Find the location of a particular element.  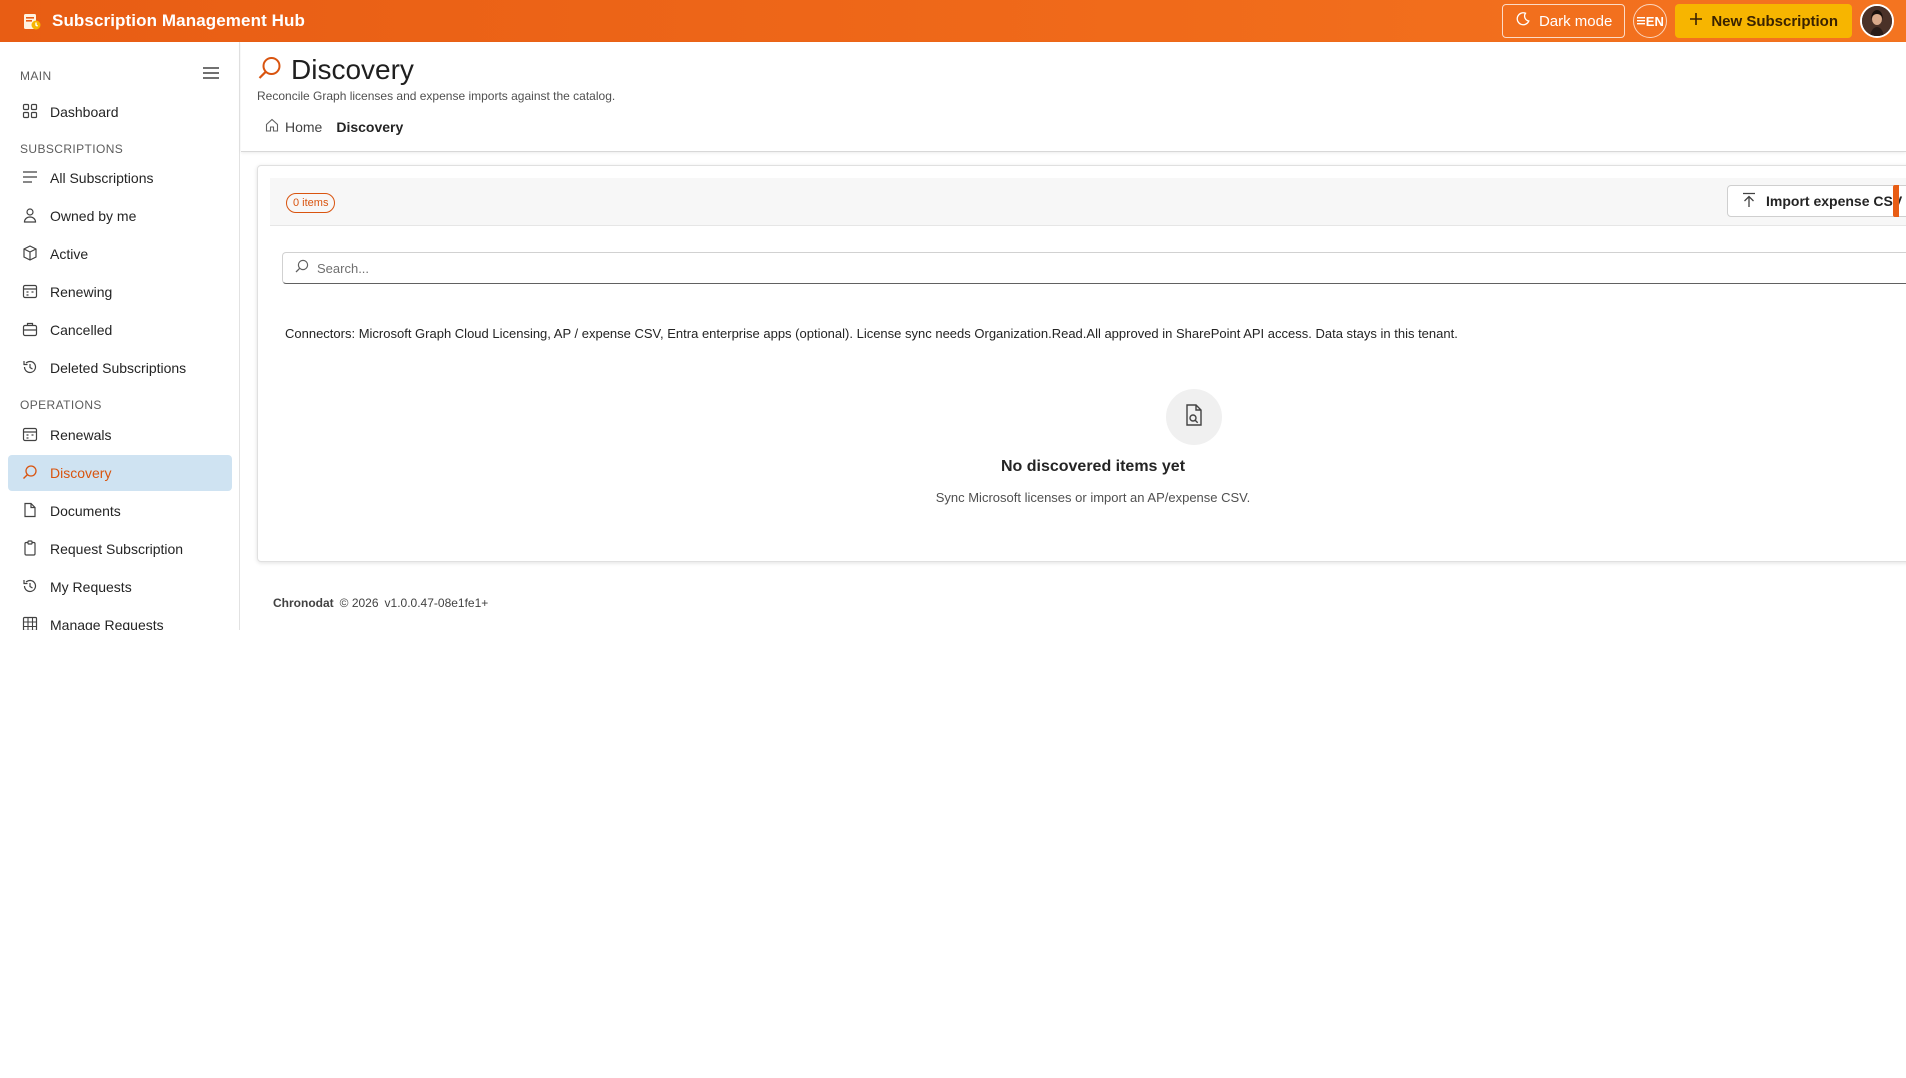

language-label: EN is located at coordinates (1654, 21).